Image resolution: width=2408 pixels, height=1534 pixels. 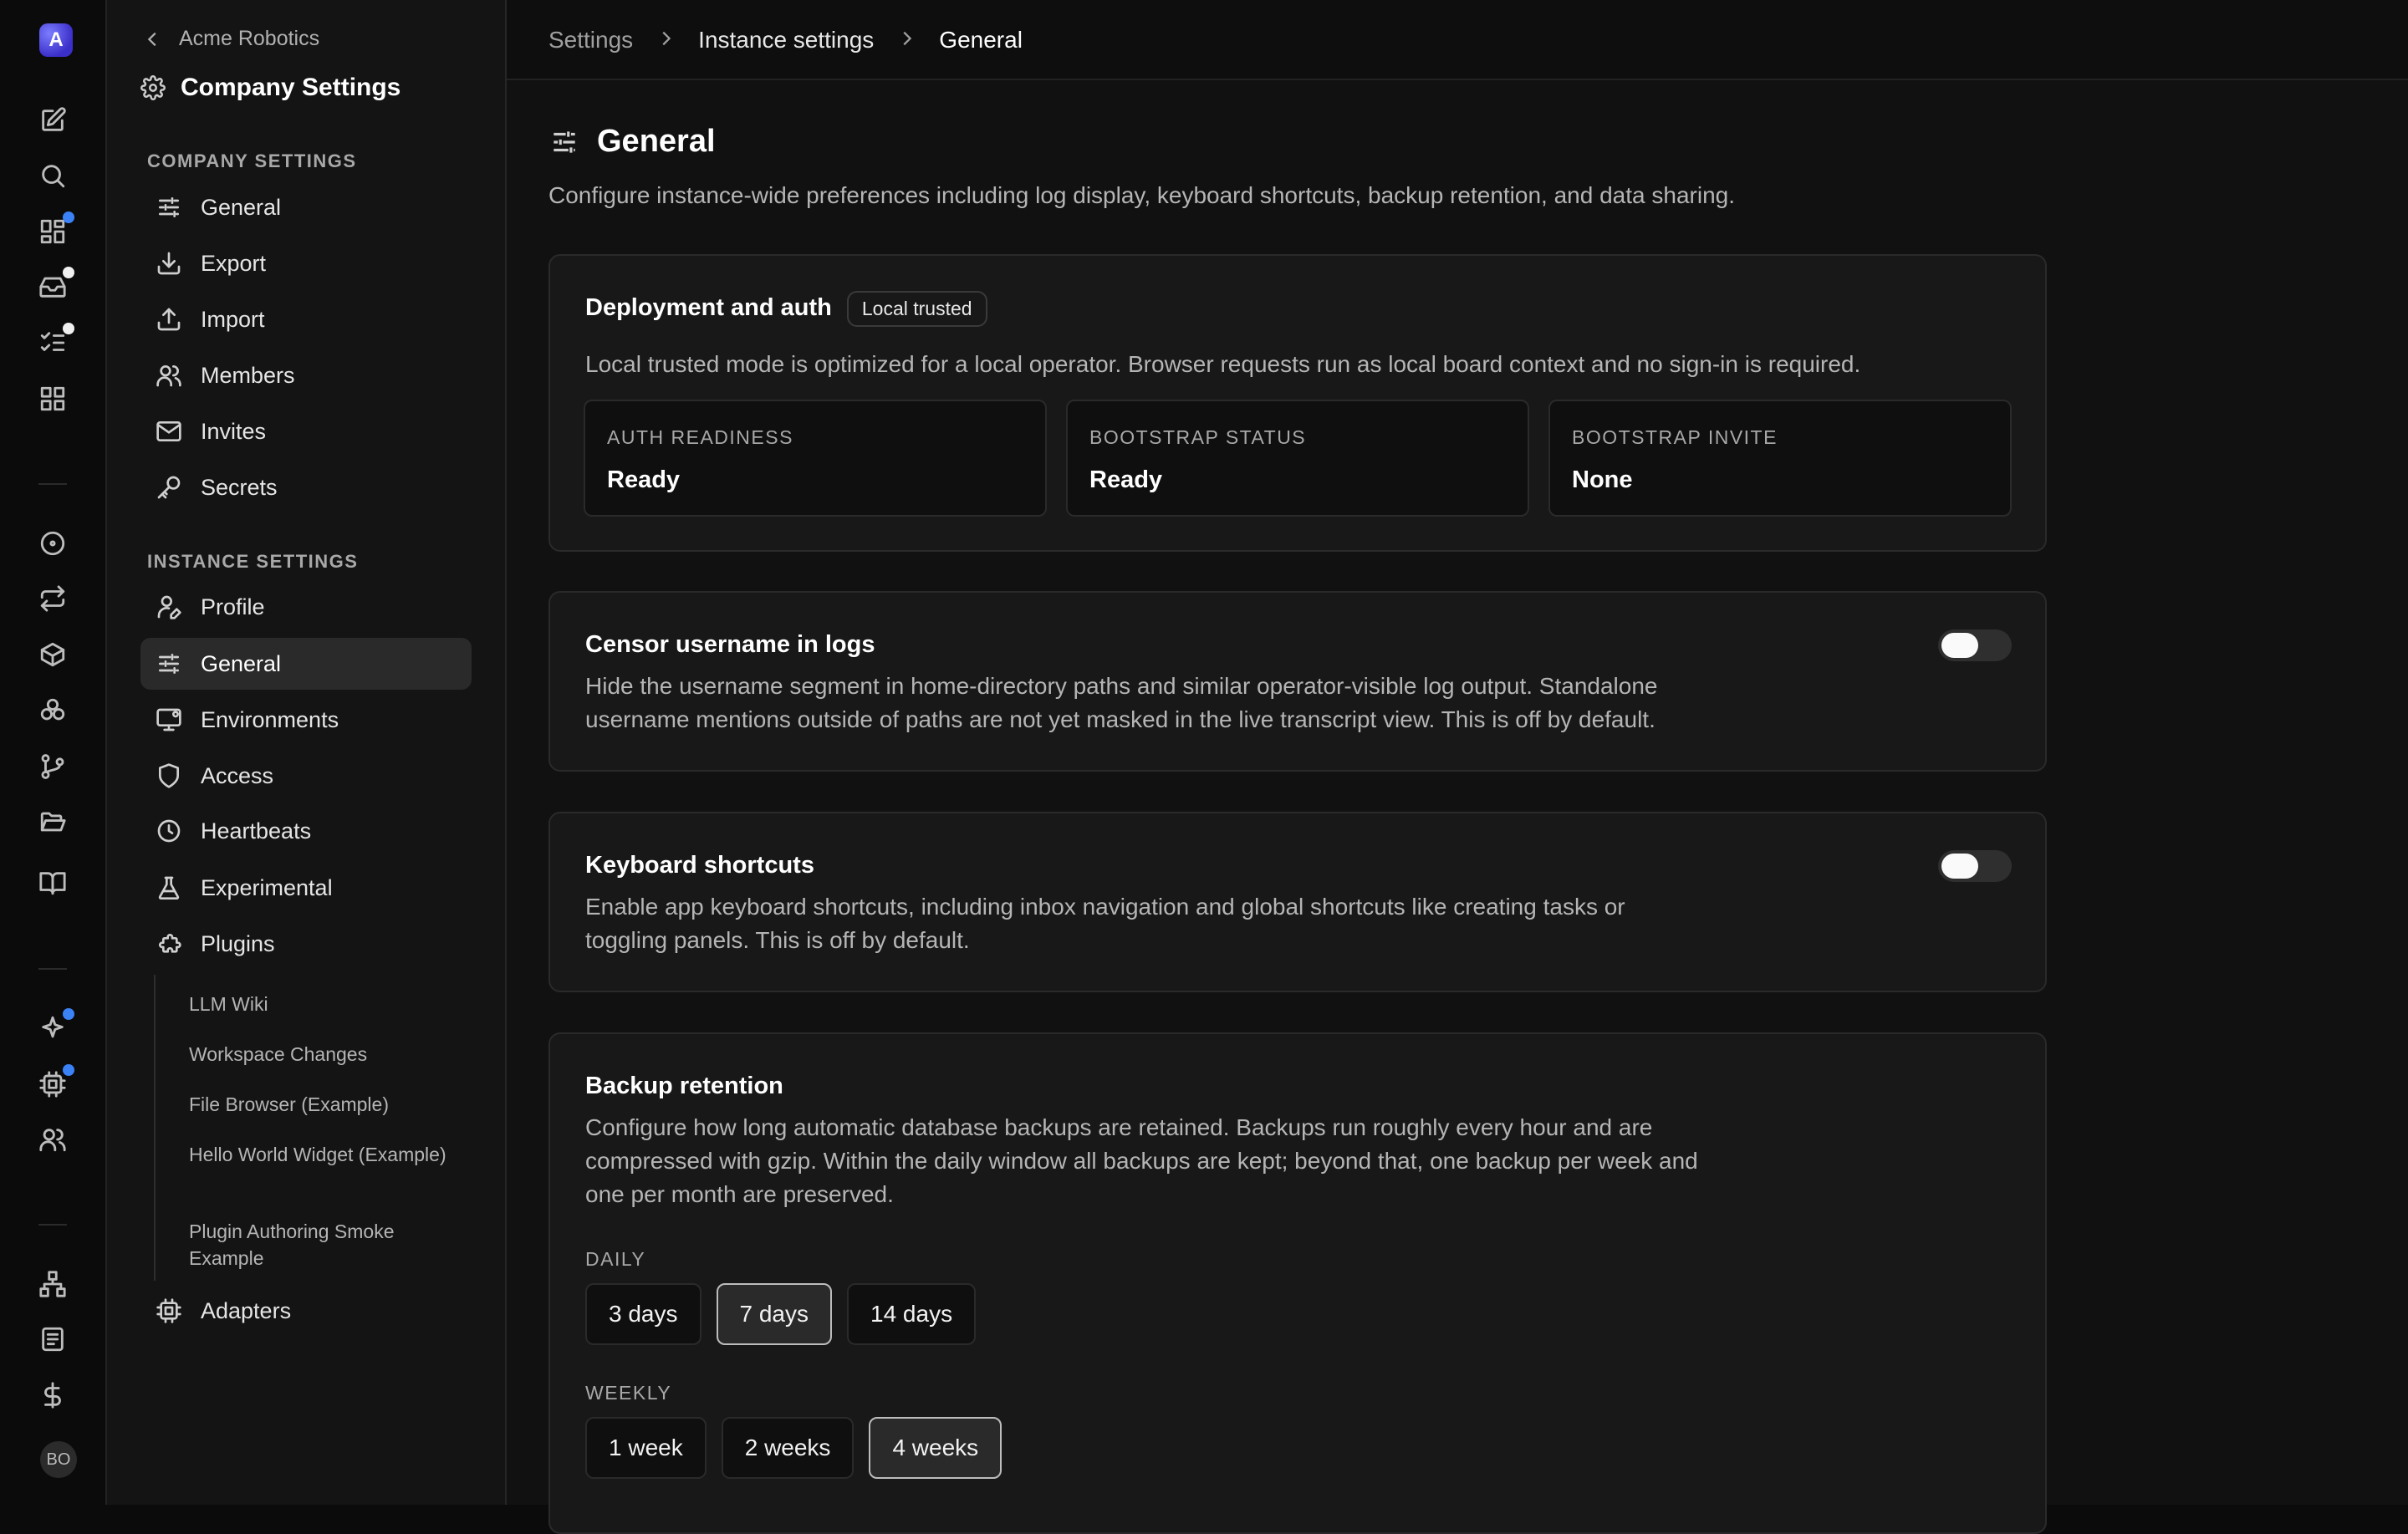 I want to click on stat-value: None, so click(x=1603, y=480).